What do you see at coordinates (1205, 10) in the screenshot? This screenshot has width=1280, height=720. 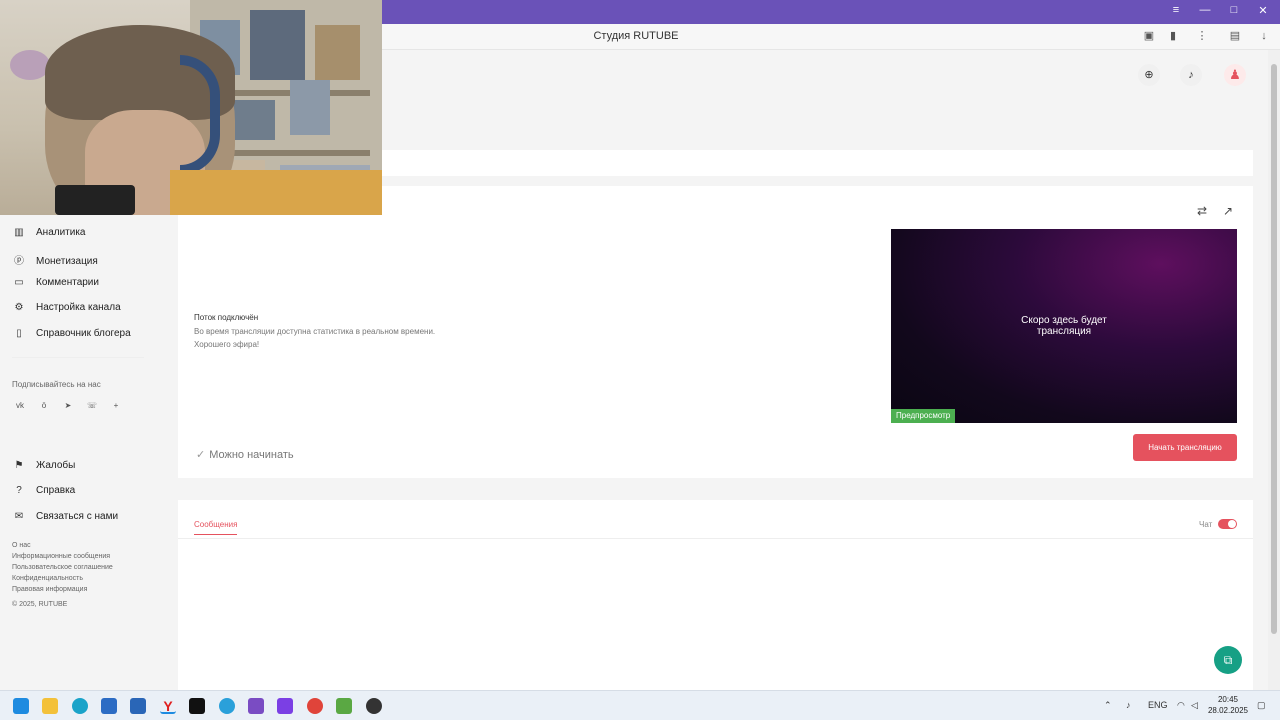 I see `minimize-button: —` at bounding box center [1205, 10].